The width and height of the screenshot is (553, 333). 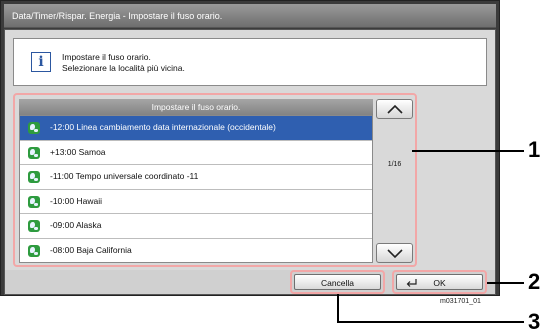 I want to click on scroll-up-button, so click(x=394, y=109).